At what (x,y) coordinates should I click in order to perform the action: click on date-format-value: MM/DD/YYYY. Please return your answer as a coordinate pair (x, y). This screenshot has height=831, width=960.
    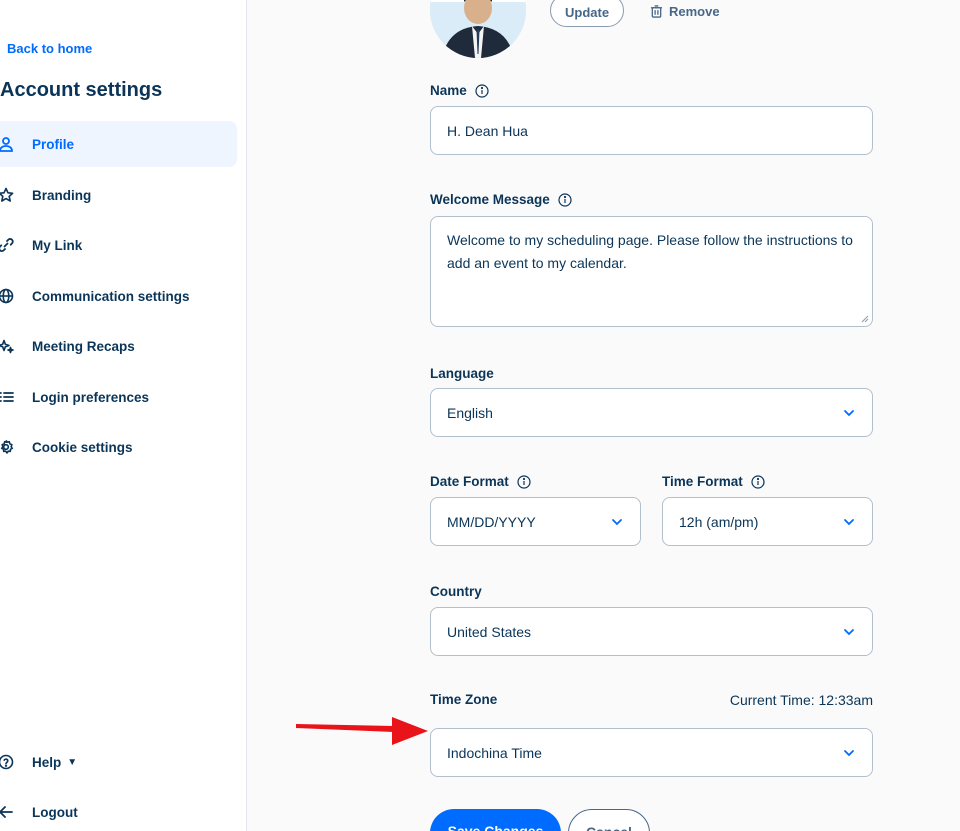
    Looking at the image, I should click on (491, 521).